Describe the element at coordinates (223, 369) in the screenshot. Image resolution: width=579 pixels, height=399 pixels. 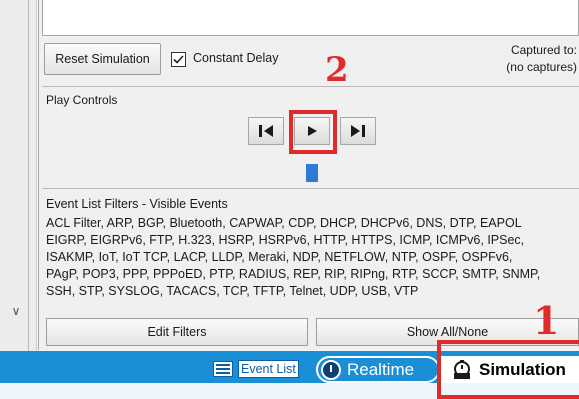
I see `event-list-icon` at that location.